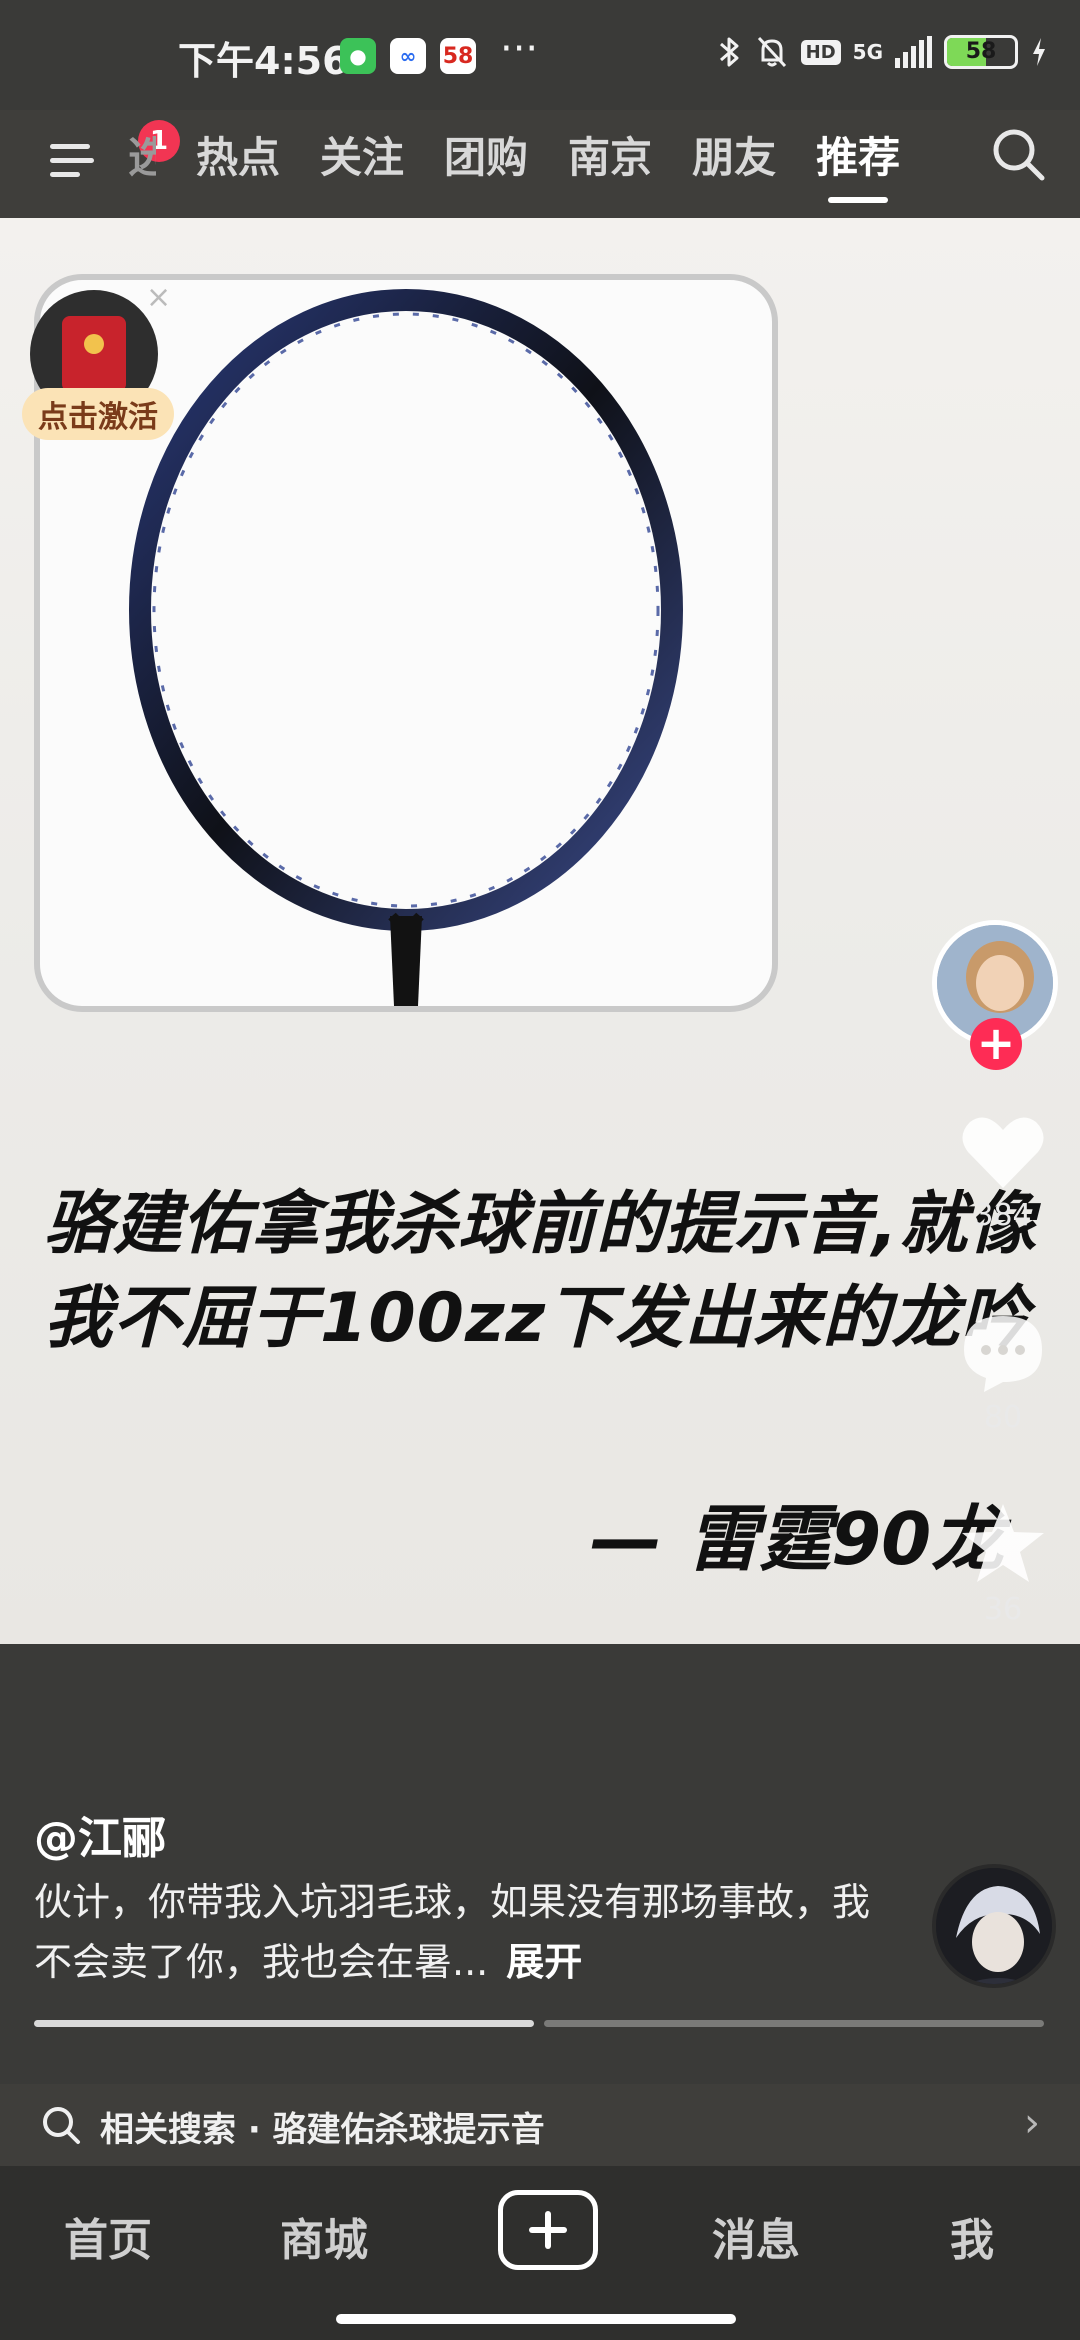 This screenshot has height=2340, width=1080. I want to click on caption-line-2: 我不屈于100zz下发出来的龙吟, so click(537, 1318).